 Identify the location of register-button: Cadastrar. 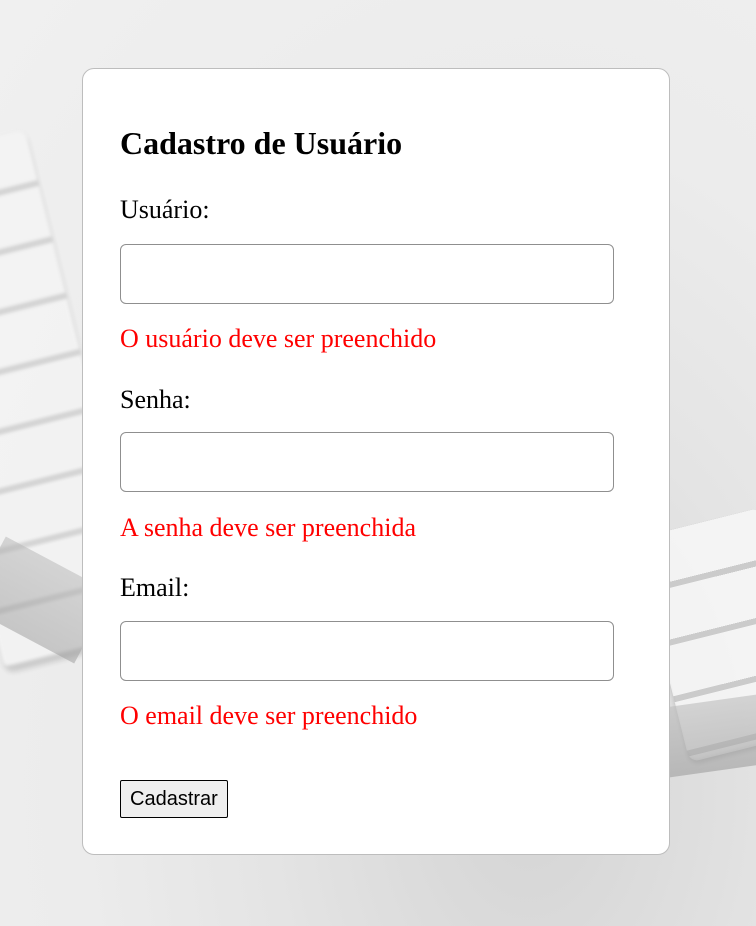
(174, 799).